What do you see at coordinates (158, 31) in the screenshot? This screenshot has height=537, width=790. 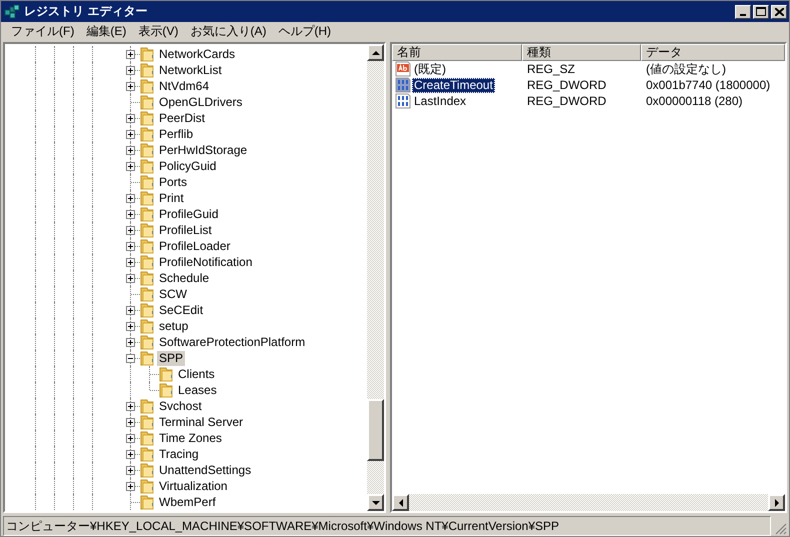 I see `menu-item: 表示(V)` at bounding box center [158, 31].